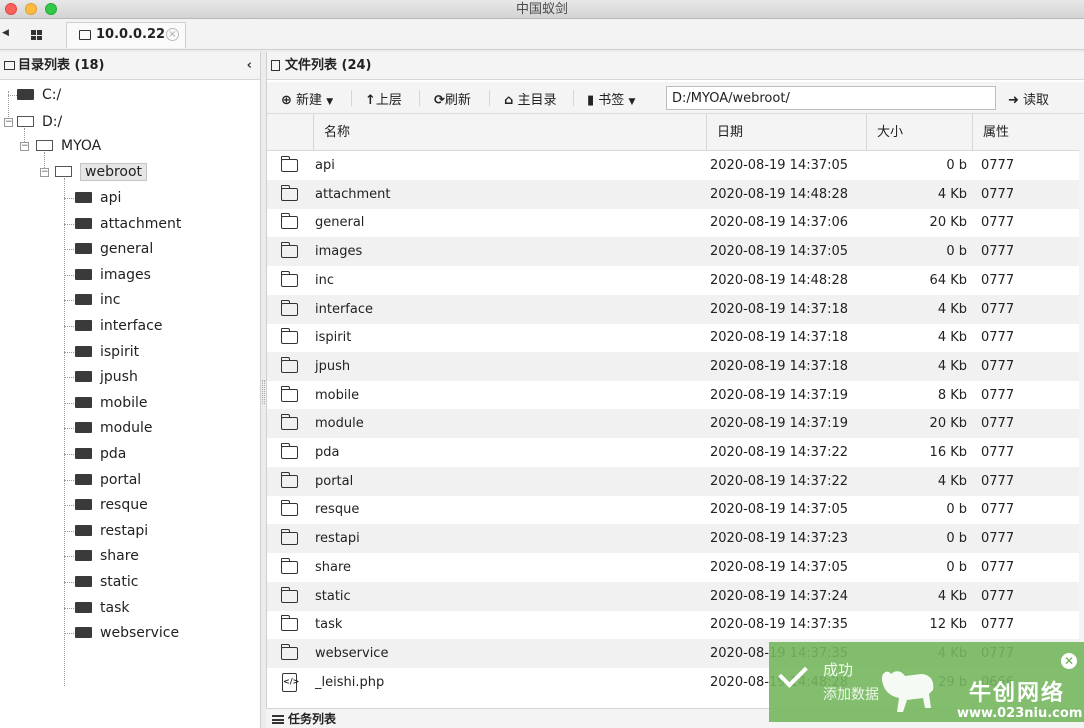 This screenshot has width=1084, height=728. Describe the element at coordinates (172, 34) in the screenshot. I see `tab-close-icon: ×` at that location.